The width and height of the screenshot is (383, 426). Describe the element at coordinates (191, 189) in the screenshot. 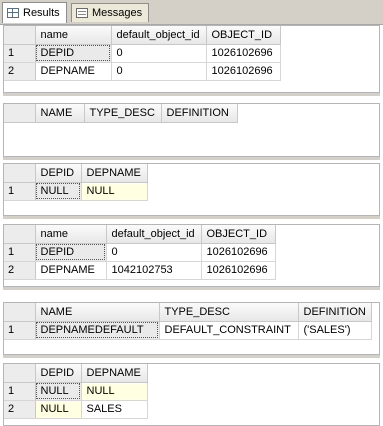

I see `result-grid-3: DEPID DEPNAME 1 NULL NULL` at that location.